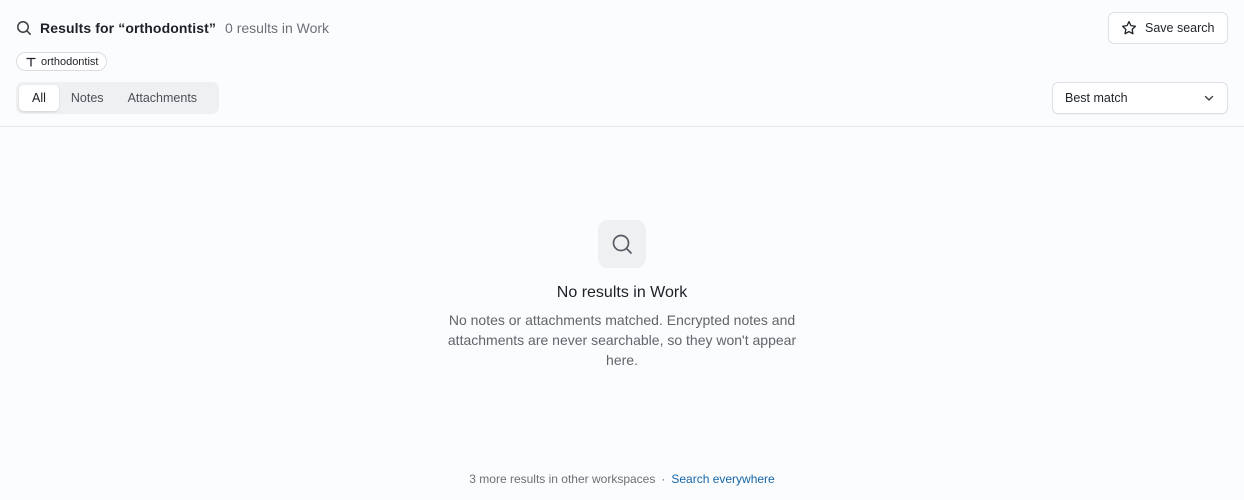  I want to click on star-icon, so click(1129, 28).